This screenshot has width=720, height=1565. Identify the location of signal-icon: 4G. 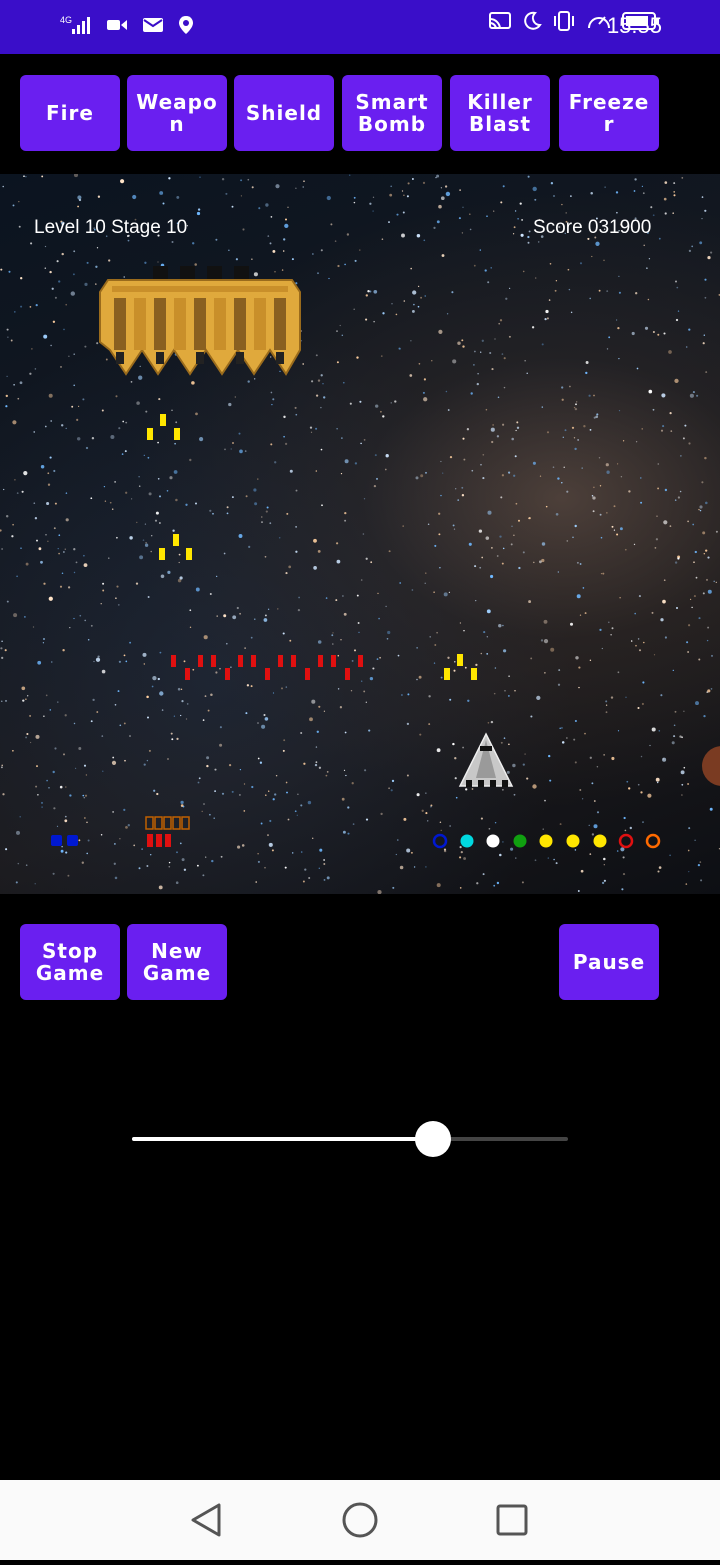
(75, 27).